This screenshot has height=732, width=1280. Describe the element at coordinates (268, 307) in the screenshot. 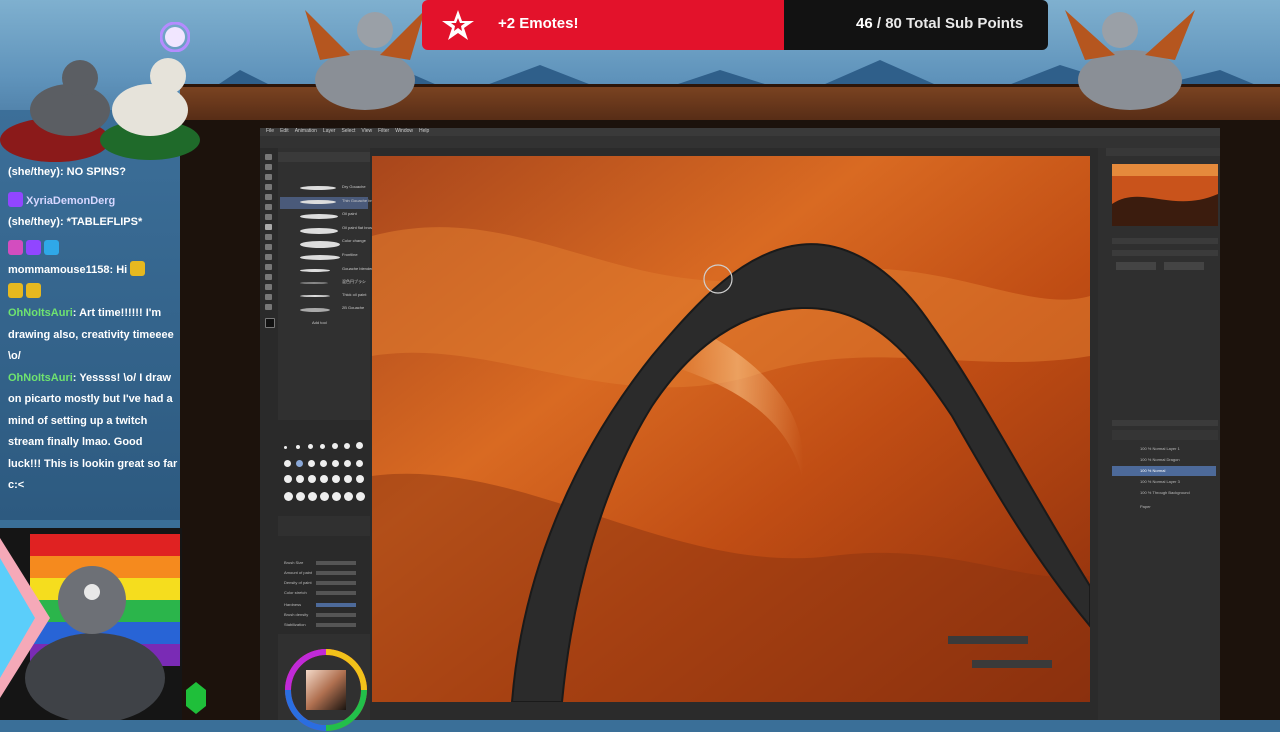

I see `balloon-tool-icon` at that location.